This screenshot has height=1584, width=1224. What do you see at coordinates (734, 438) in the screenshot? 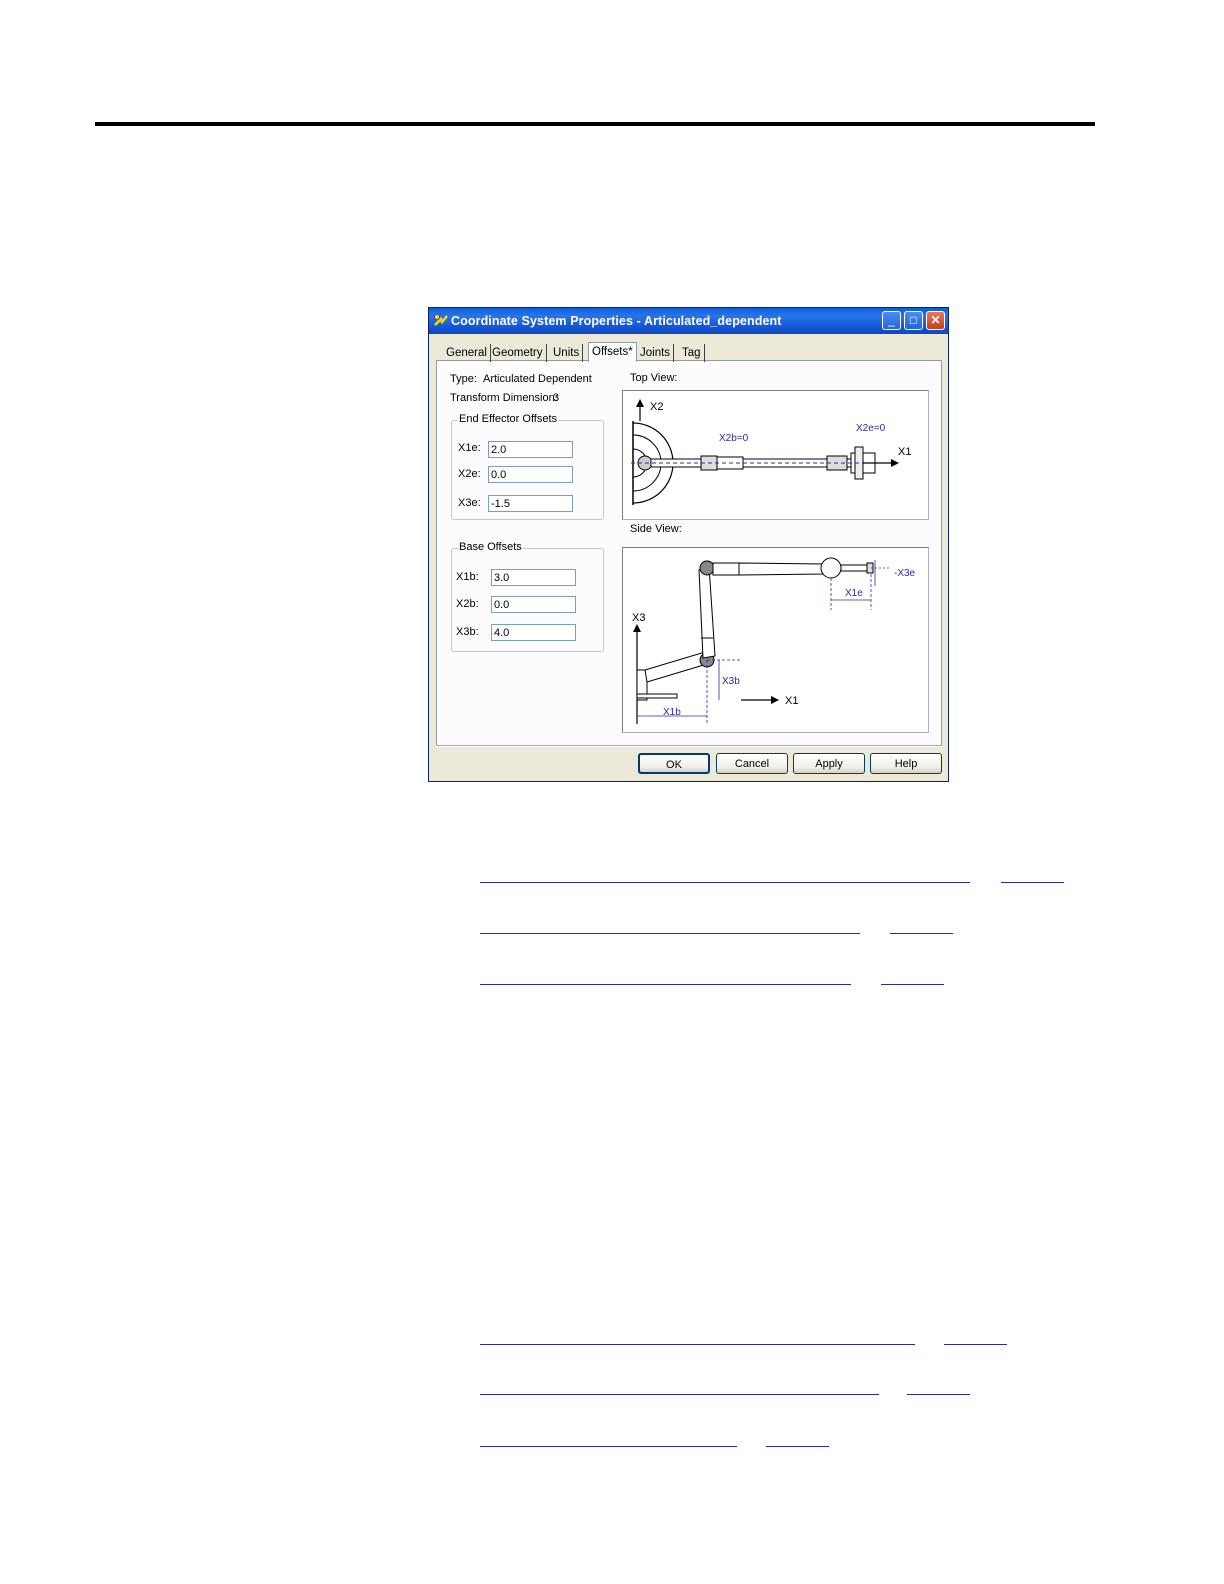
I see `x2b-annotation: X2b=0` at bounding box center [734, 438].